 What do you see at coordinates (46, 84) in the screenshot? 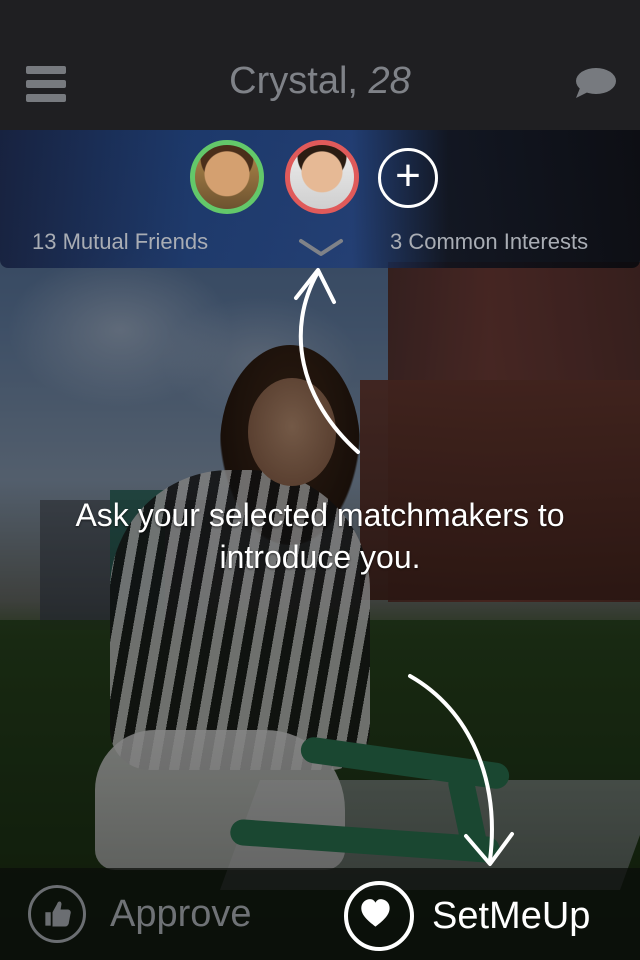
I see `hamburger-menu-icon` at bounding box center [46, 84].